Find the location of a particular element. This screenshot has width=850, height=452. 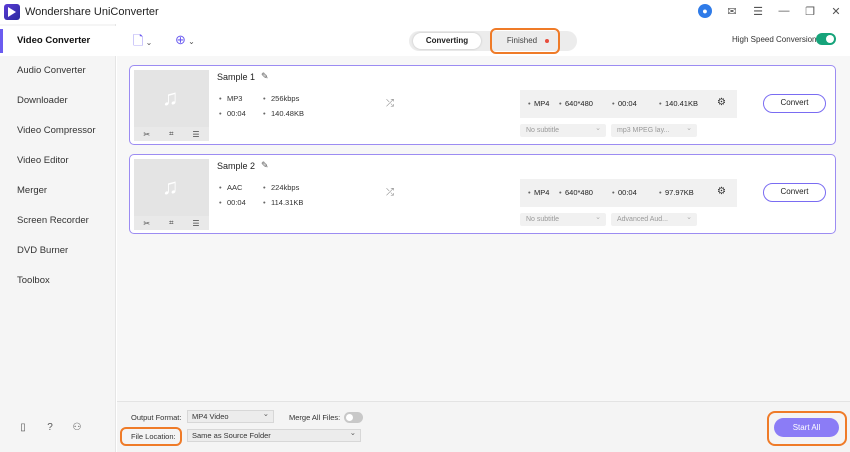

output-settings: MP4 640*480 00:04 97.97KB ⚙ is located at coordinates (628, 193).